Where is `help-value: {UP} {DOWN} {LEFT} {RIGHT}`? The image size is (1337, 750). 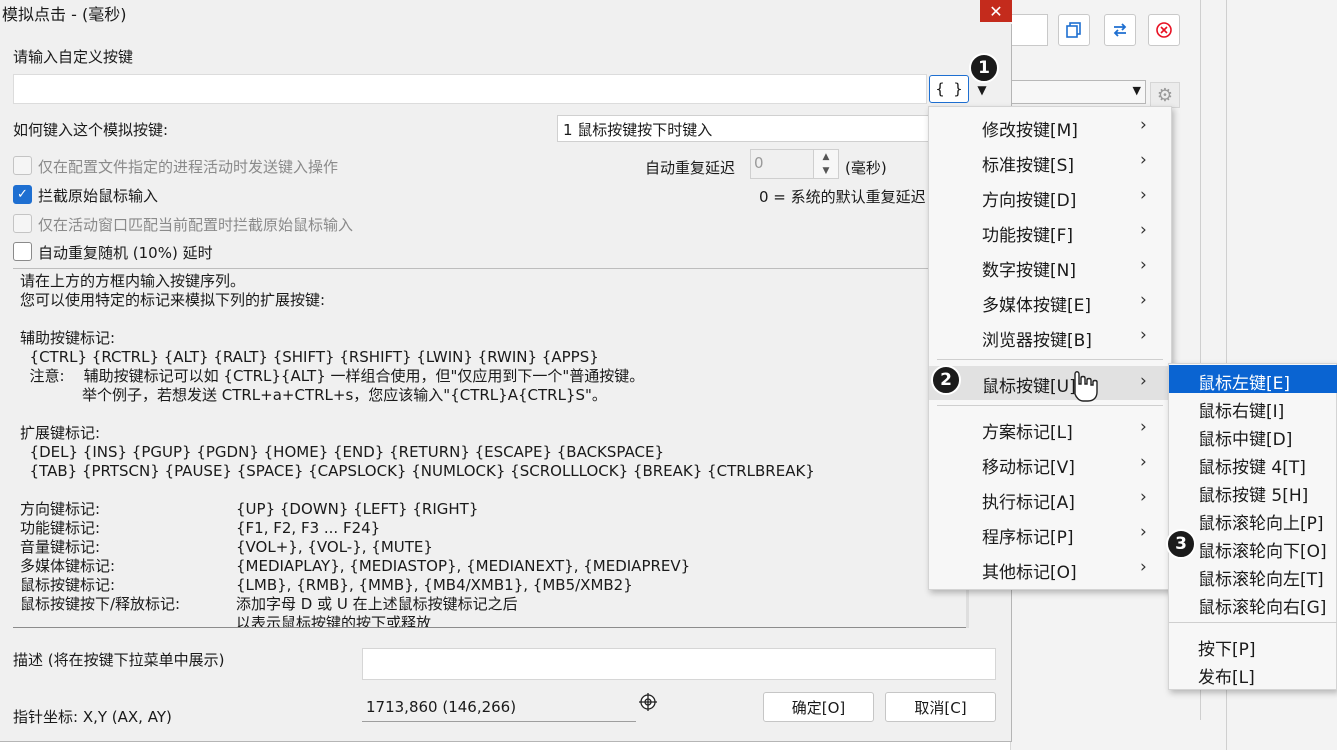
help-value: {UP} {DOWN} {LEFT} {RIGHT} is located at coordinates (357, 509).